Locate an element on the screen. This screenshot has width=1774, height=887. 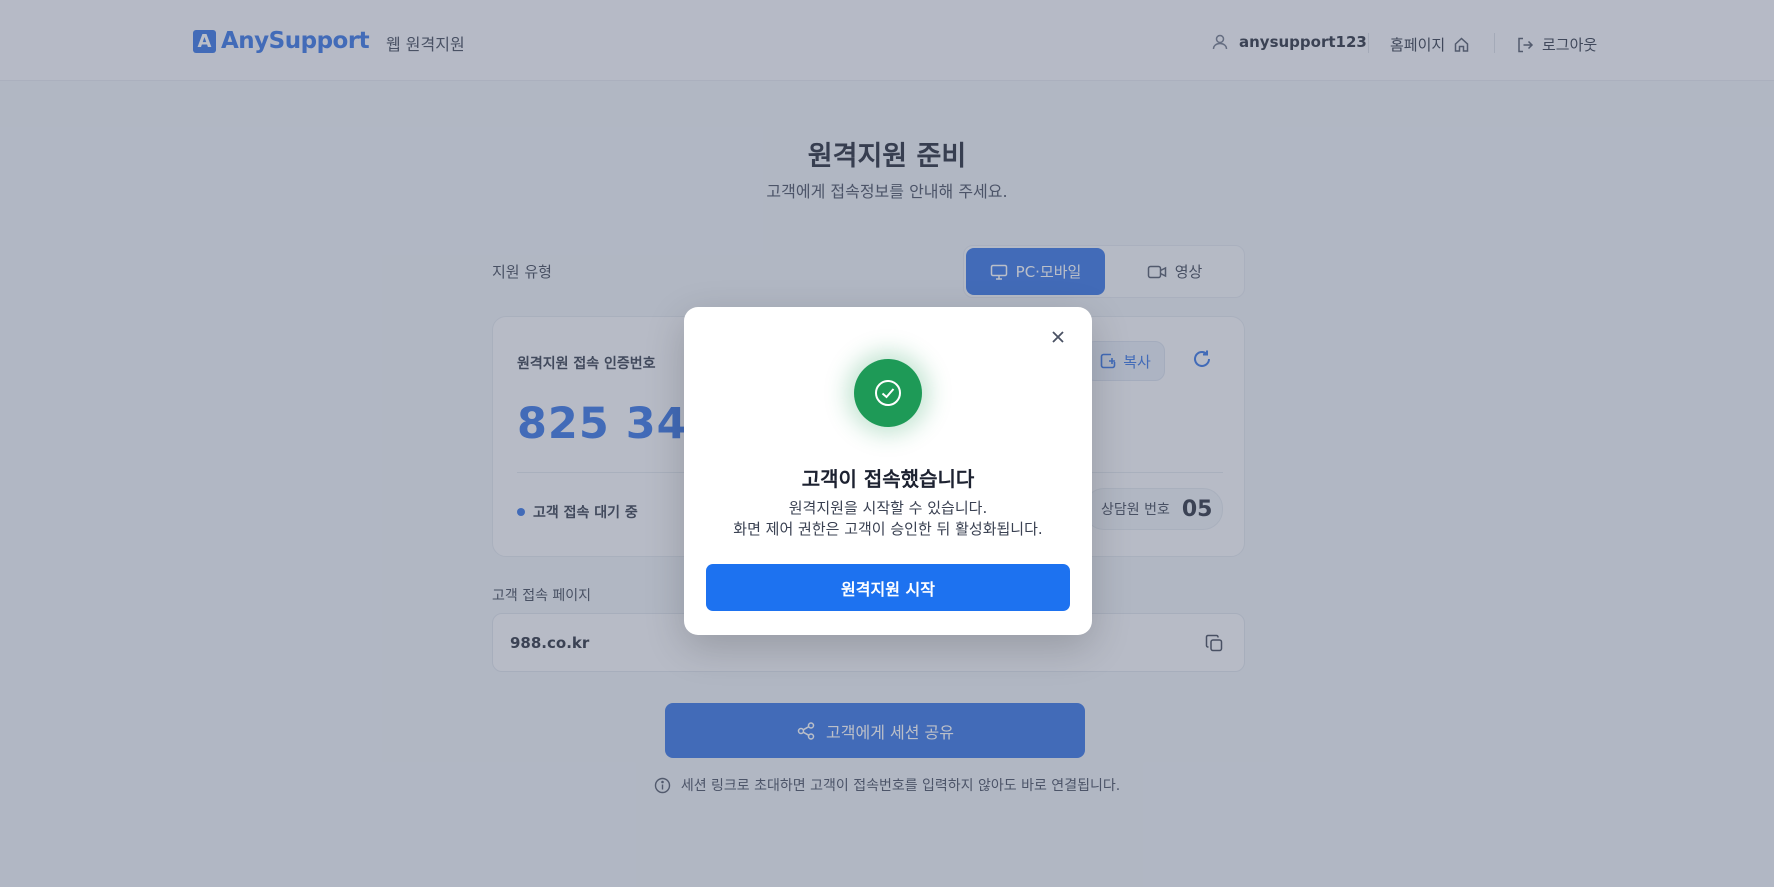
close-icon is located at coordinates (1058, 337).